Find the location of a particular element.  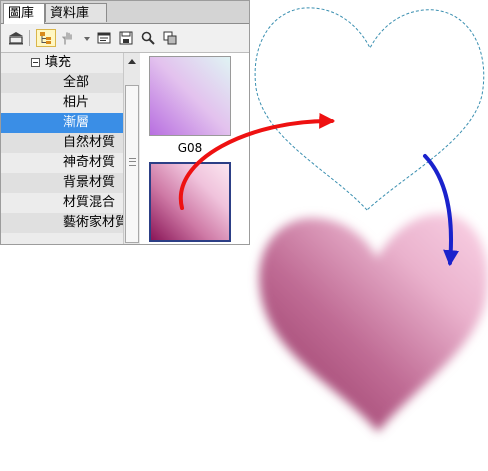

tree-root-label: 填充 is located at coordinates (58, 62).